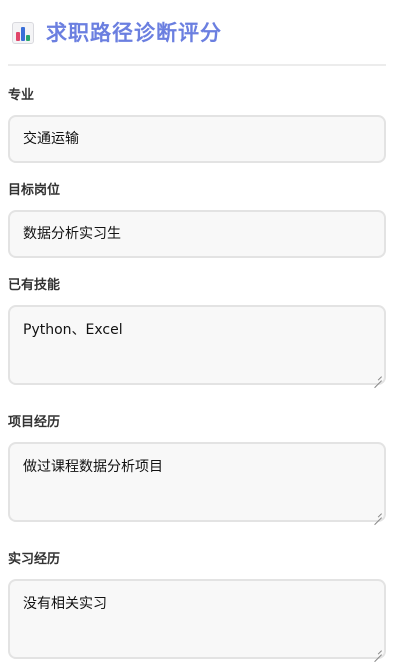  I want to click on bar-chart-icon, so click(23, 33).